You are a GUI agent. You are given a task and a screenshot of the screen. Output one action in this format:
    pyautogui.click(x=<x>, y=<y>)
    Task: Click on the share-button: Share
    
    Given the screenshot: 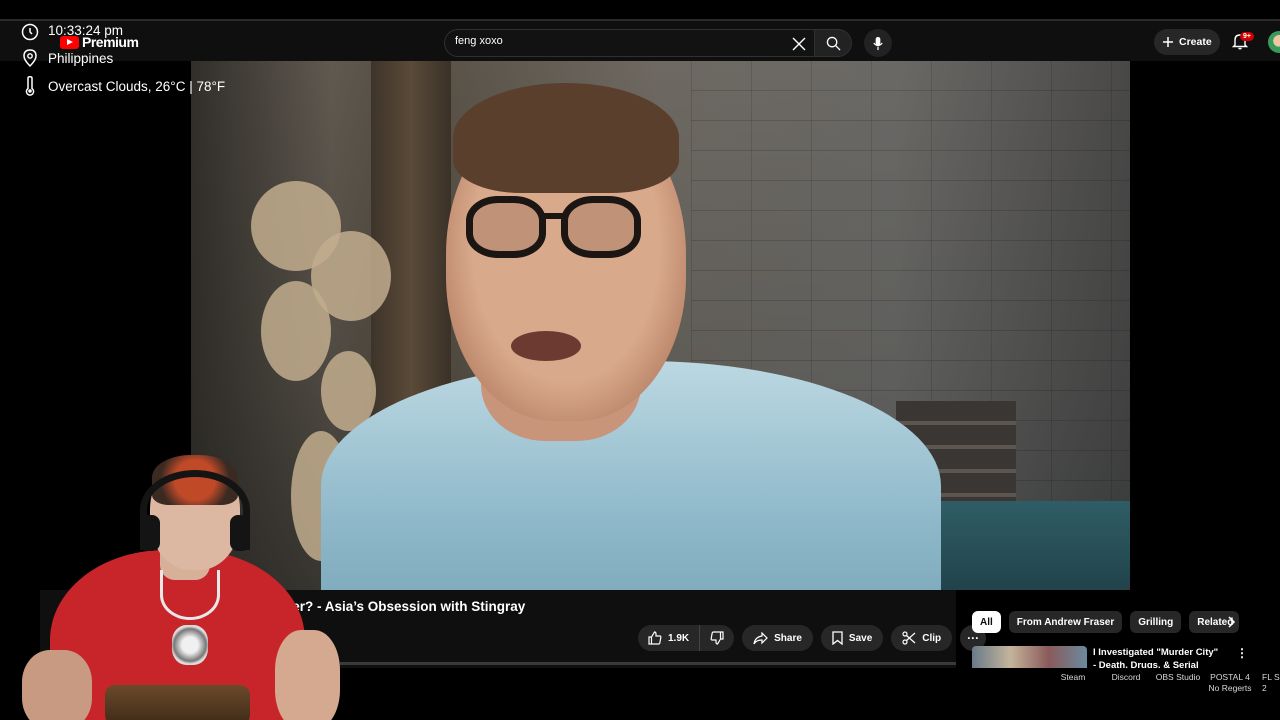 What is the action you would take?
    pyautogui.click(x=777, y=638)
    